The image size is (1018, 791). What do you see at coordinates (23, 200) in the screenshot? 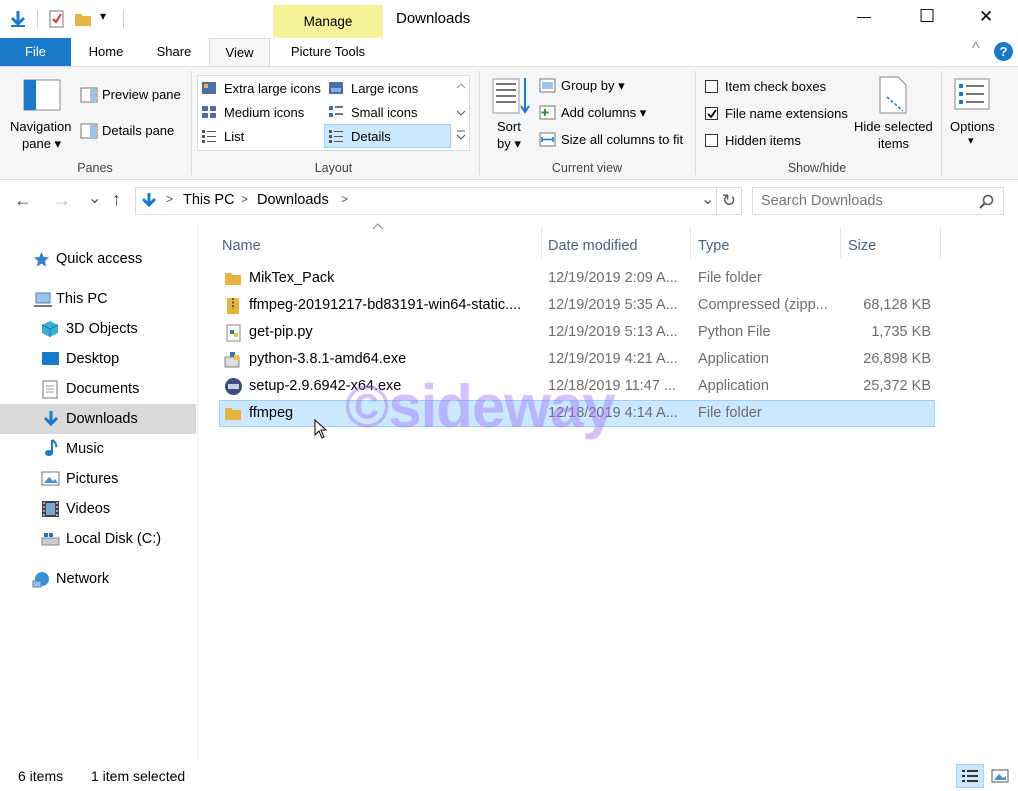
I see `back-button: ←` at bounding box center [23, 200].